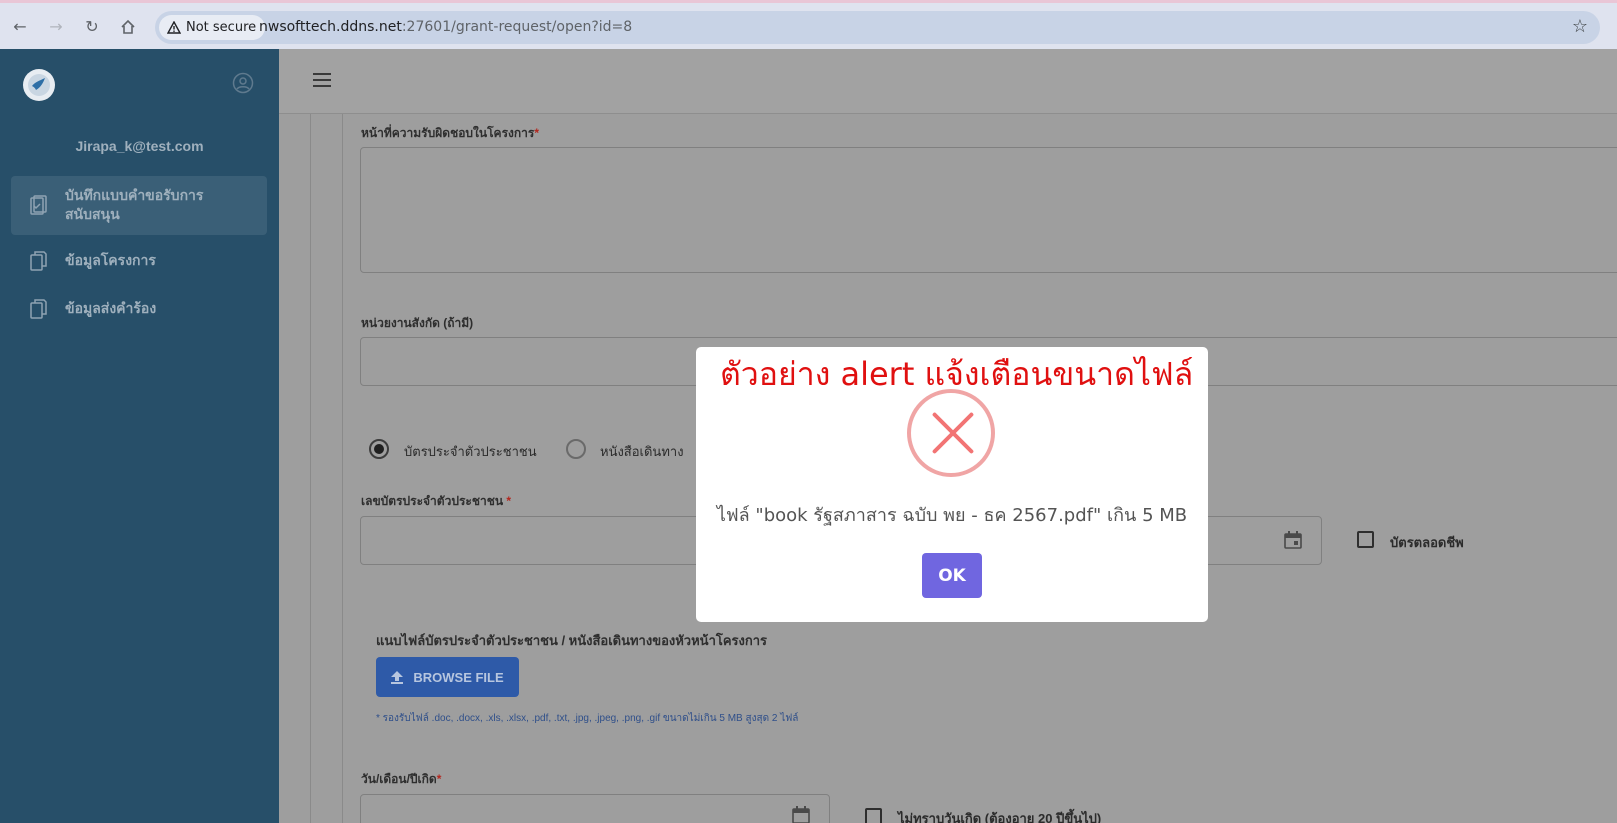 The height and width of the screenshot is (823, 1617). Describe the element at coordinates (221, 27) in the screenshot. I see `security-label: Not secure` at that location.